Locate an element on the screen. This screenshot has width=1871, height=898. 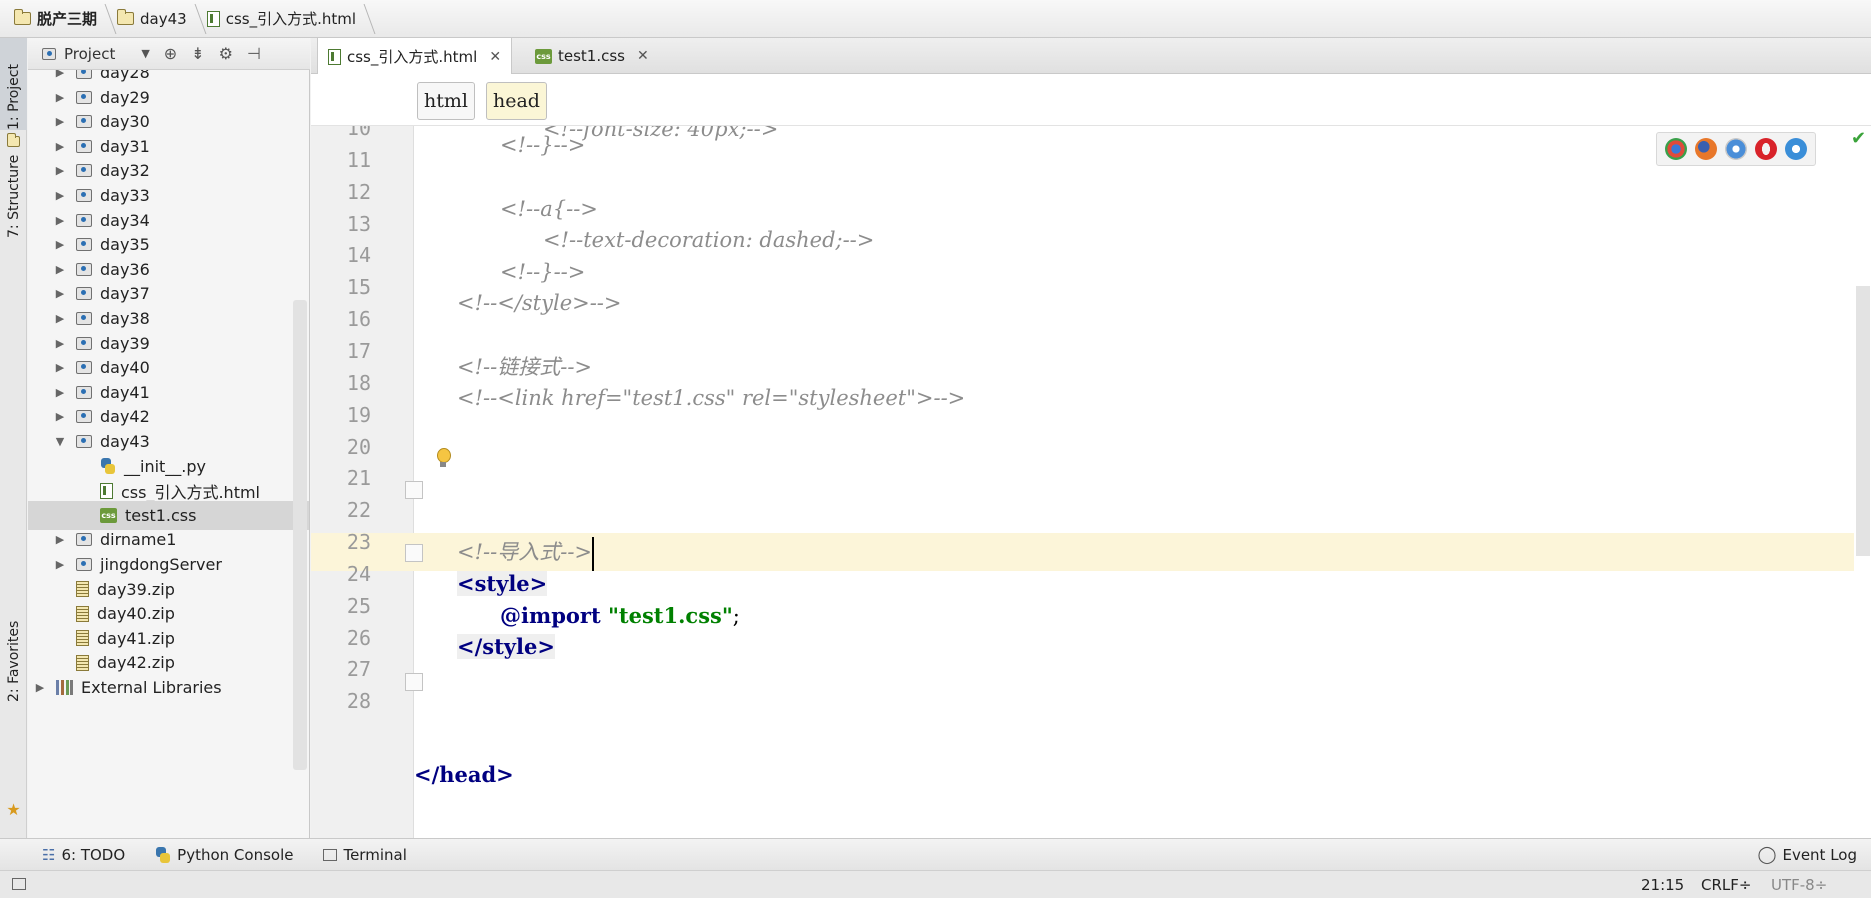
tree-item-label: day39 is located at coordinates (125, 343).